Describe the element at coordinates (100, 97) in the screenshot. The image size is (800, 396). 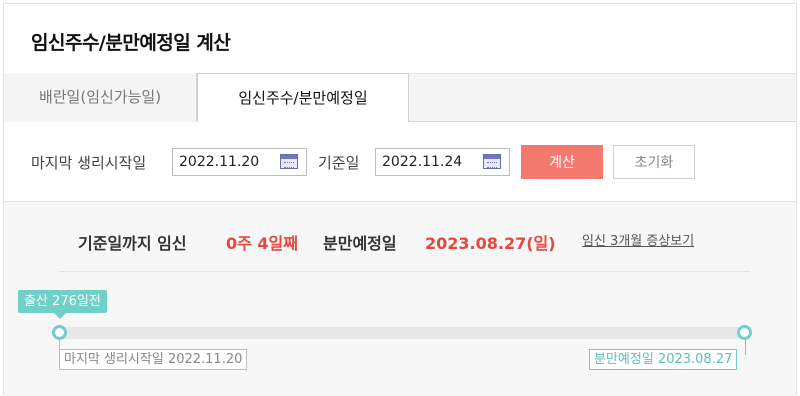
I see `tab-ovulation: 배란일(임신가능일)` at that location.